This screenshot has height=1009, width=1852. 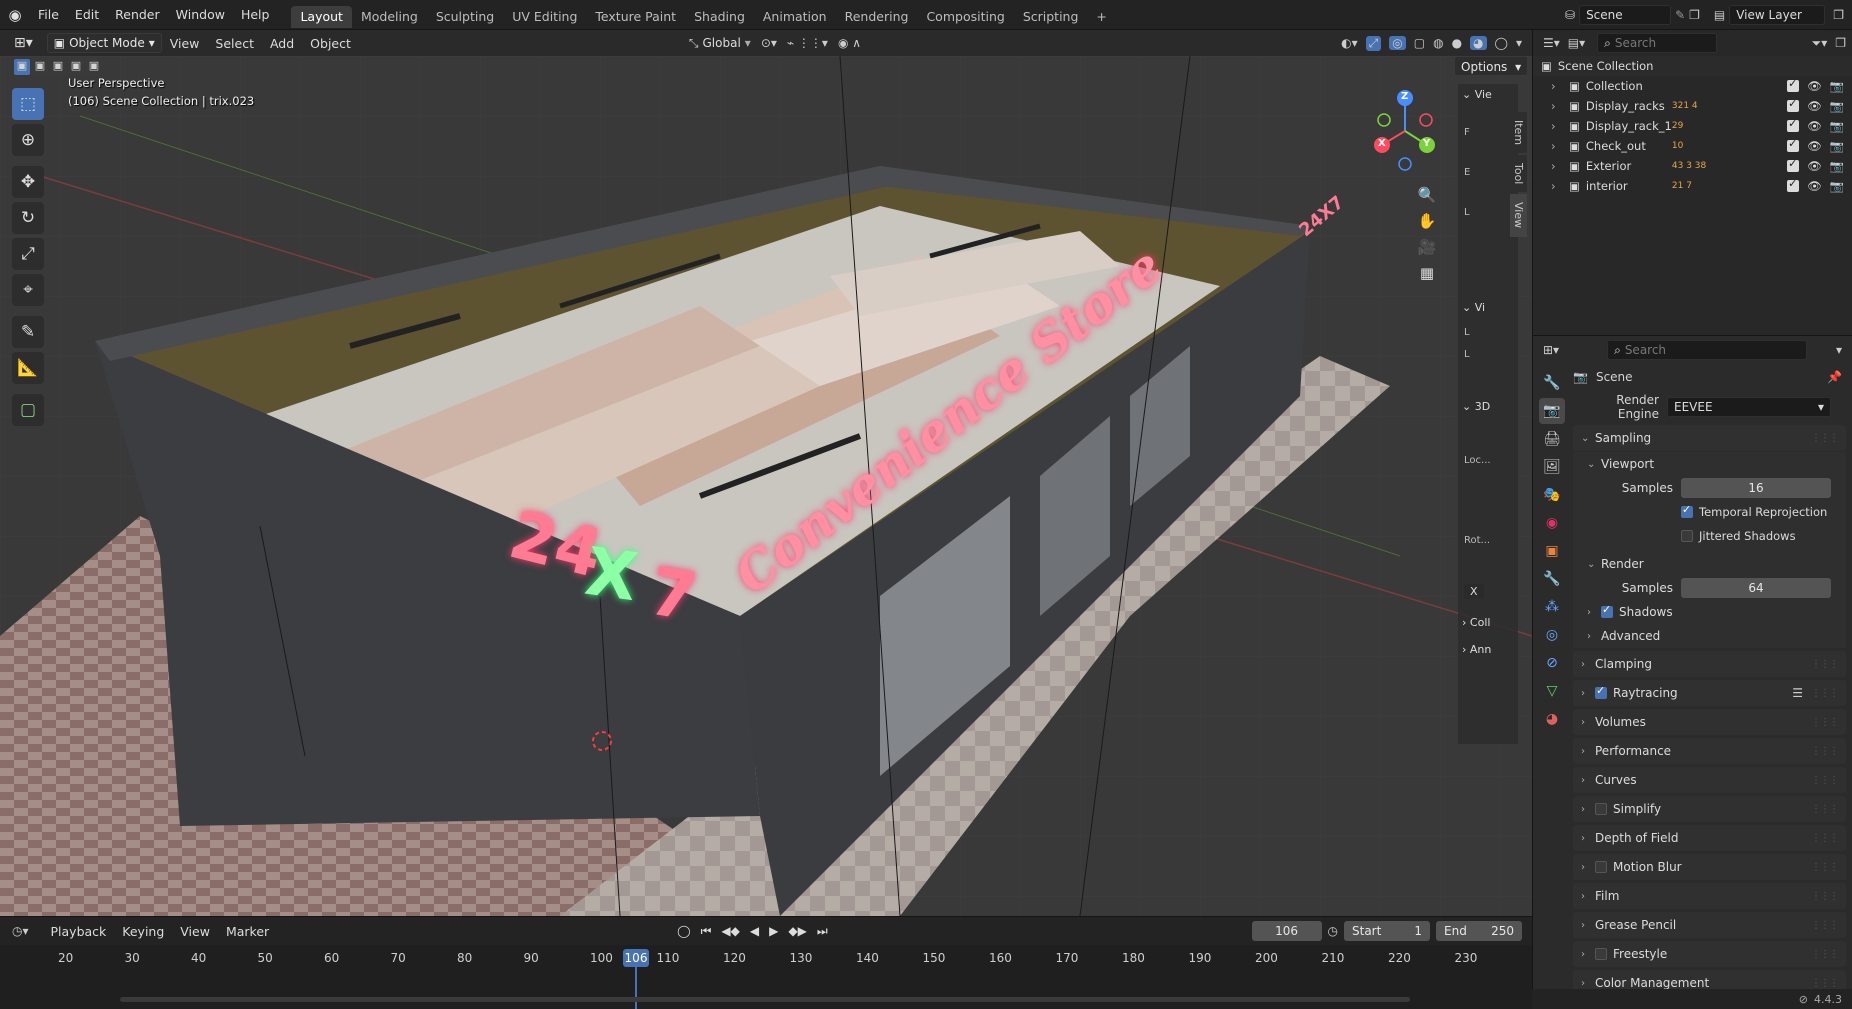 I want to click on timeline-menu-keying: Keying, so click(x=143, y=931).